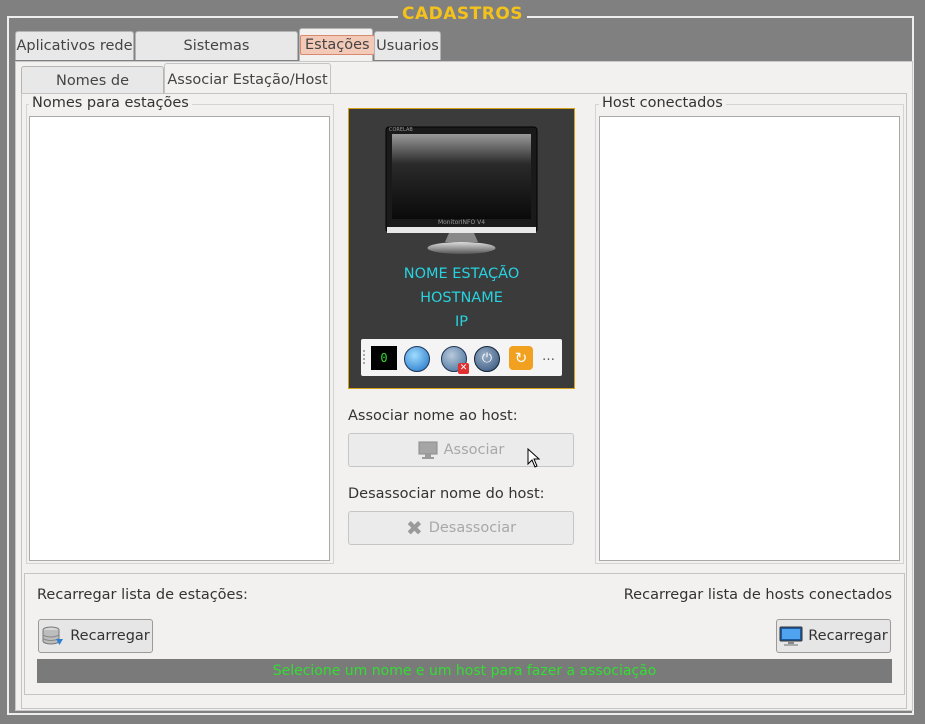 This screenshot has width=925, height=724. What do you see at coordinates (407, 45) in the screenshot?
I see `tab-usuarios: Usuarios` at bounding box center [407, 45].